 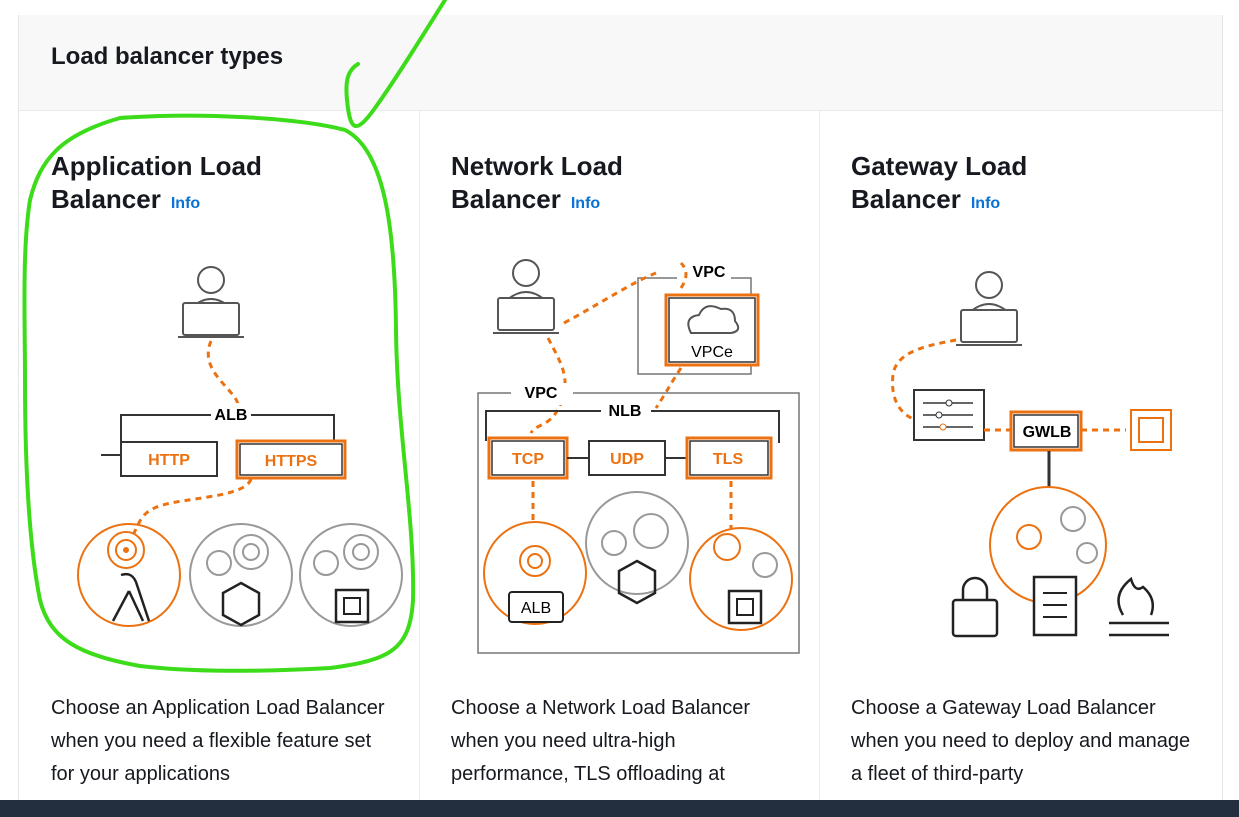 I want to click on alb-title-line1: Application Load, so click(x=156, y=166).